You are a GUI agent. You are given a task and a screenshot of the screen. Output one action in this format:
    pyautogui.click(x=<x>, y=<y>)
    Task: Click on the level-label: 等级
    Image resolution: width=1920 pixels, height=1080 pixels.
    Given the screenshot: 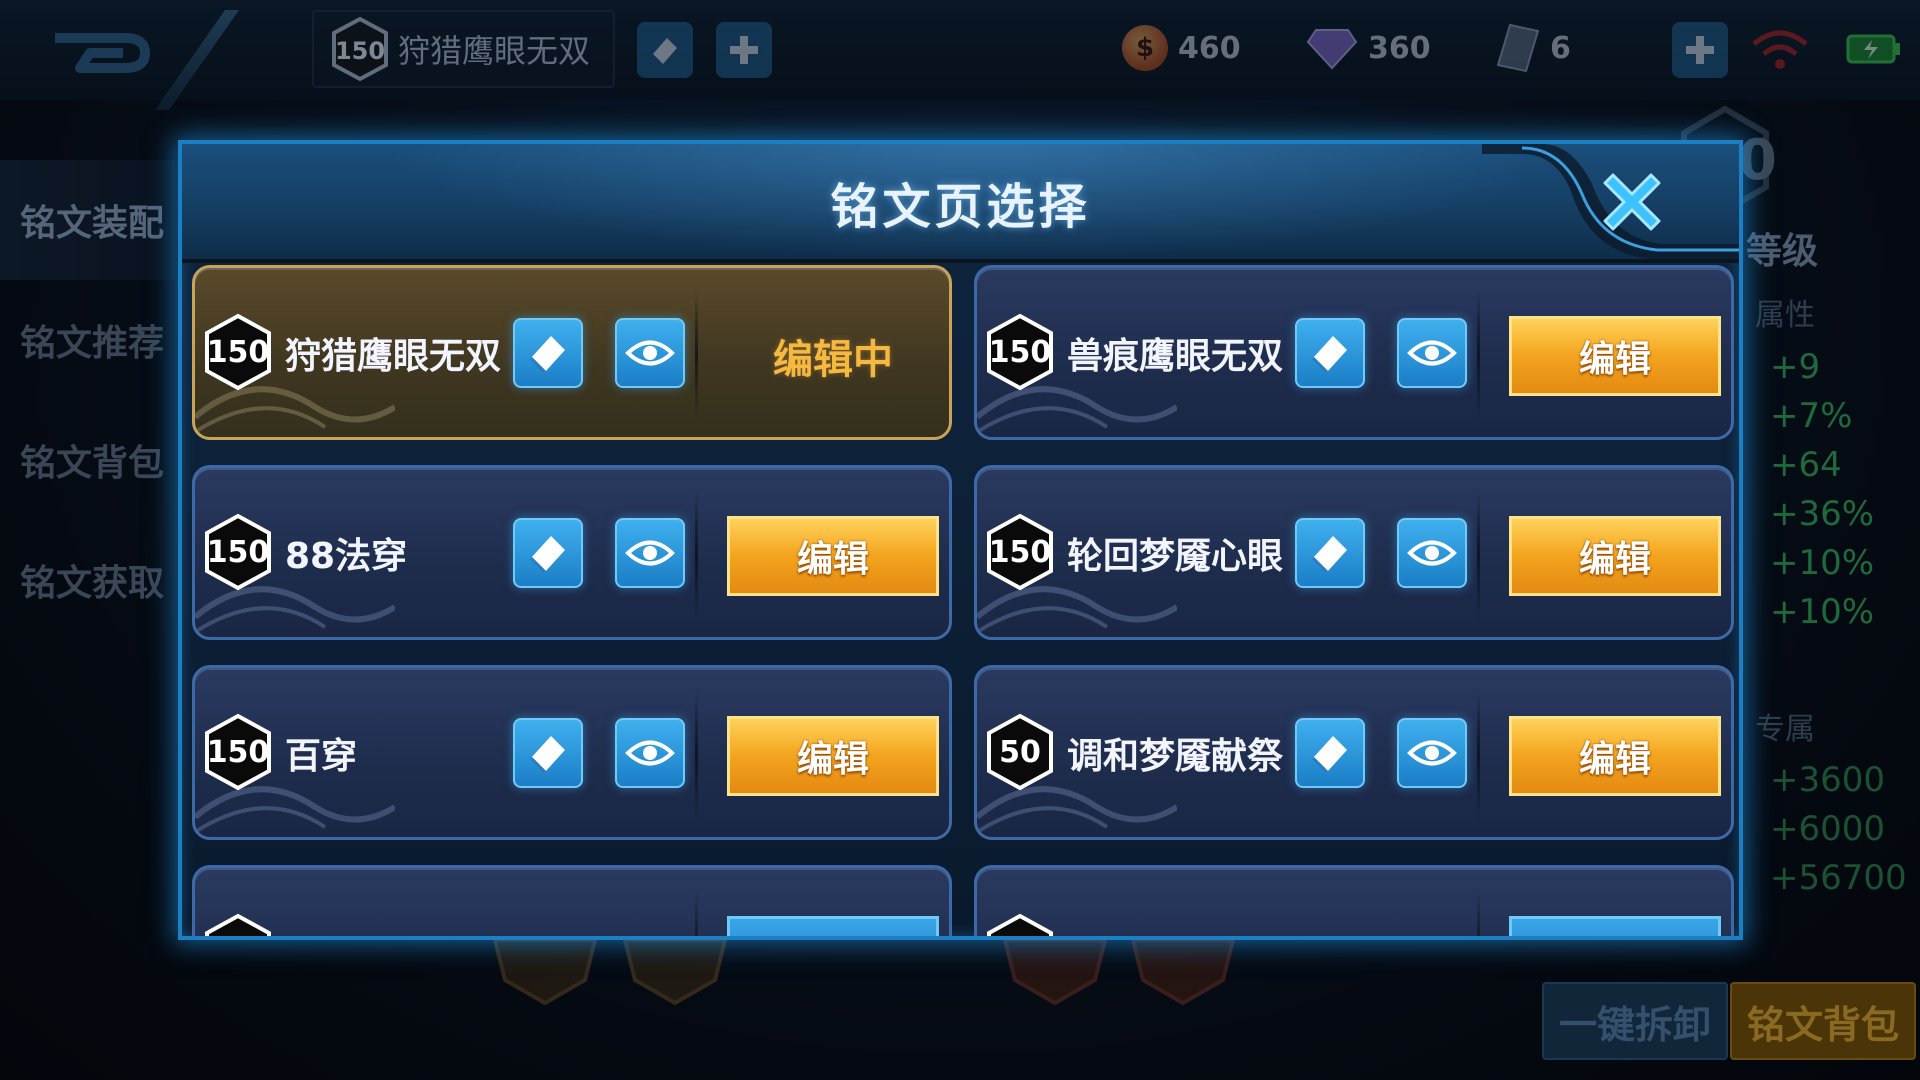 What is the action you would take?
    pyautogui.click(x=1782, y=251)
    